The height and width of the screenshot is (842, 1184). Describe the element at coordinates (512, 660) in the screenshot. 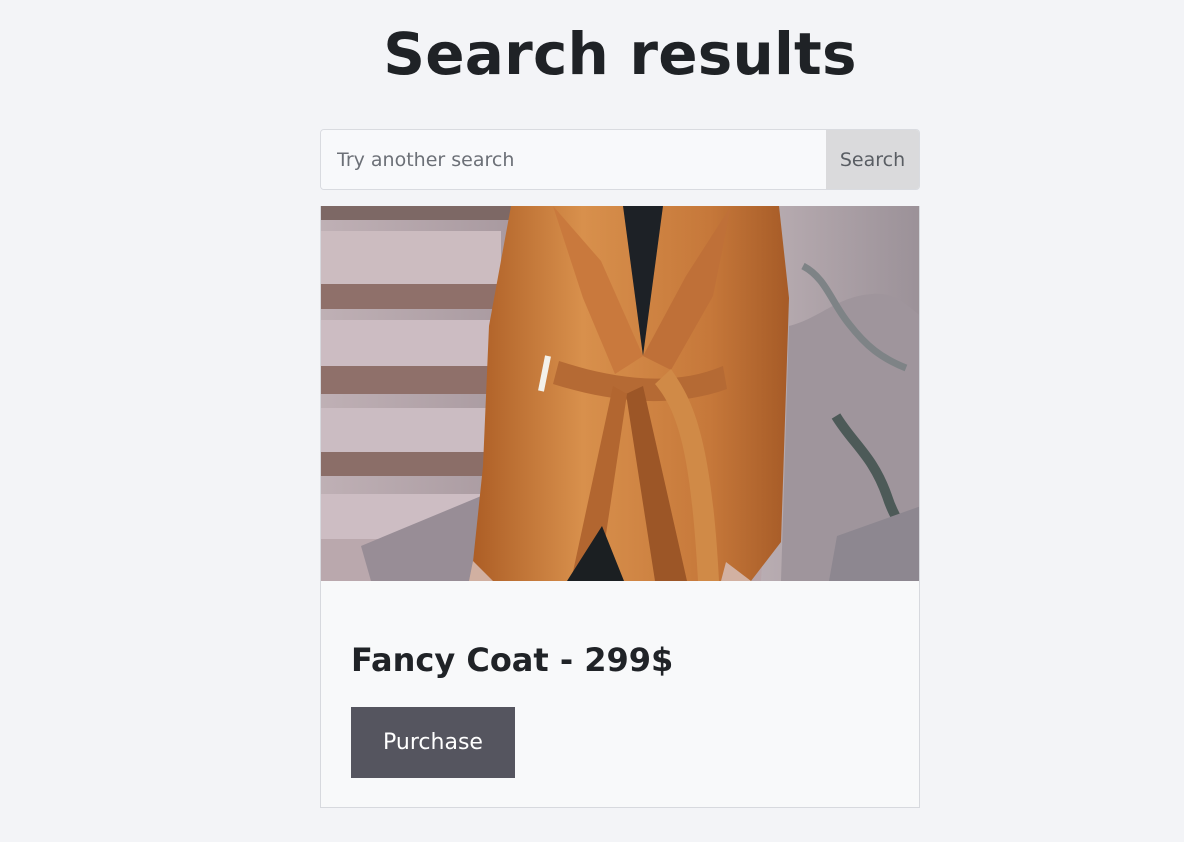

I see `product-title: Fancy Coat - 299$` at that location.